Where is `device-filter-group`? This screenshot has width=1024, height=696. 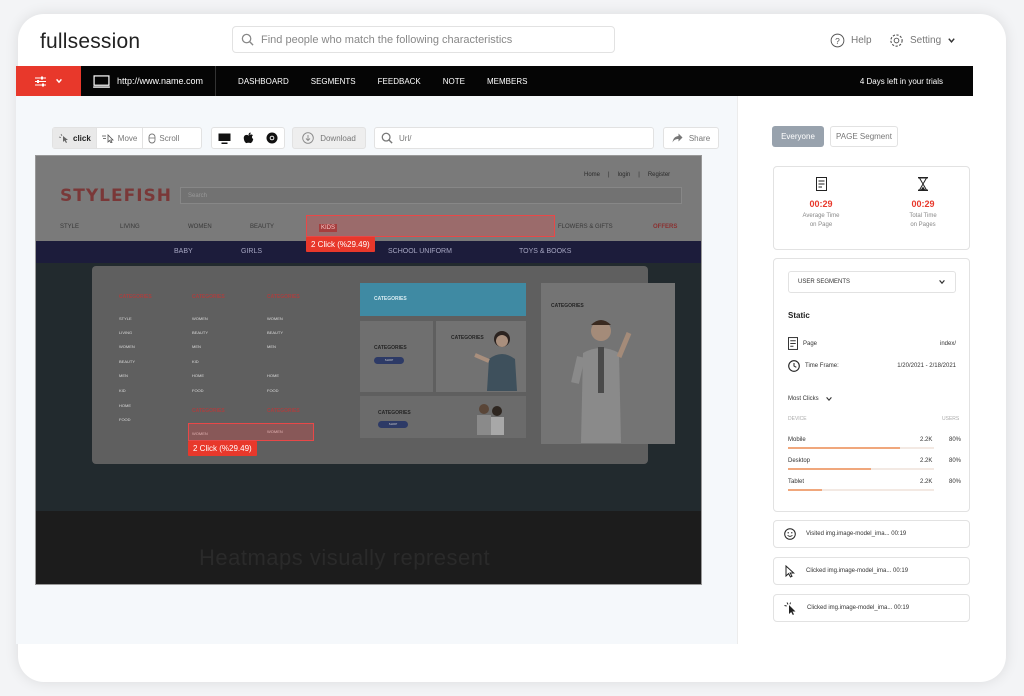
device-filter-group is located at coordinates (248, 138).